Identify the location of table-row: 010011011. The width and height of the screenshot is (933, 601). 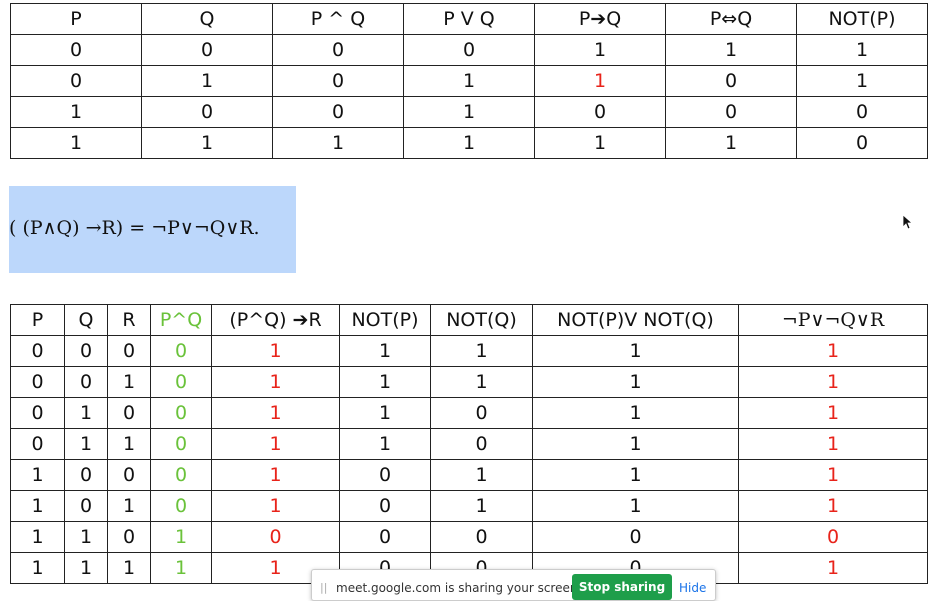
(469, 413).